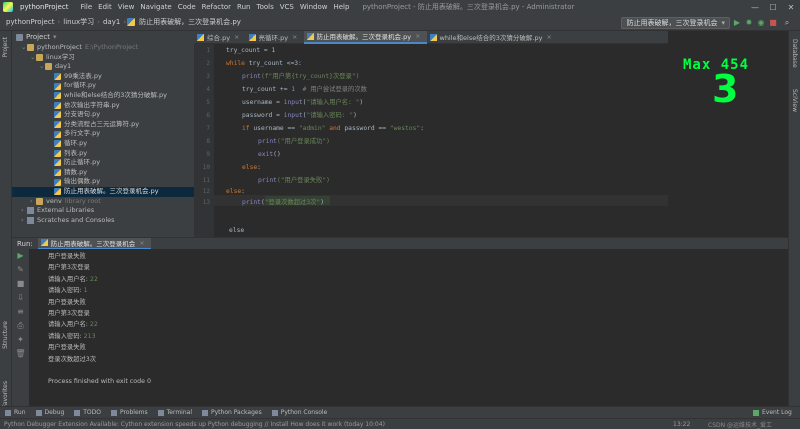 The height and width of the screenshot is (429, 800). I want to click on menu-item-code: Code, so click(187, 7).